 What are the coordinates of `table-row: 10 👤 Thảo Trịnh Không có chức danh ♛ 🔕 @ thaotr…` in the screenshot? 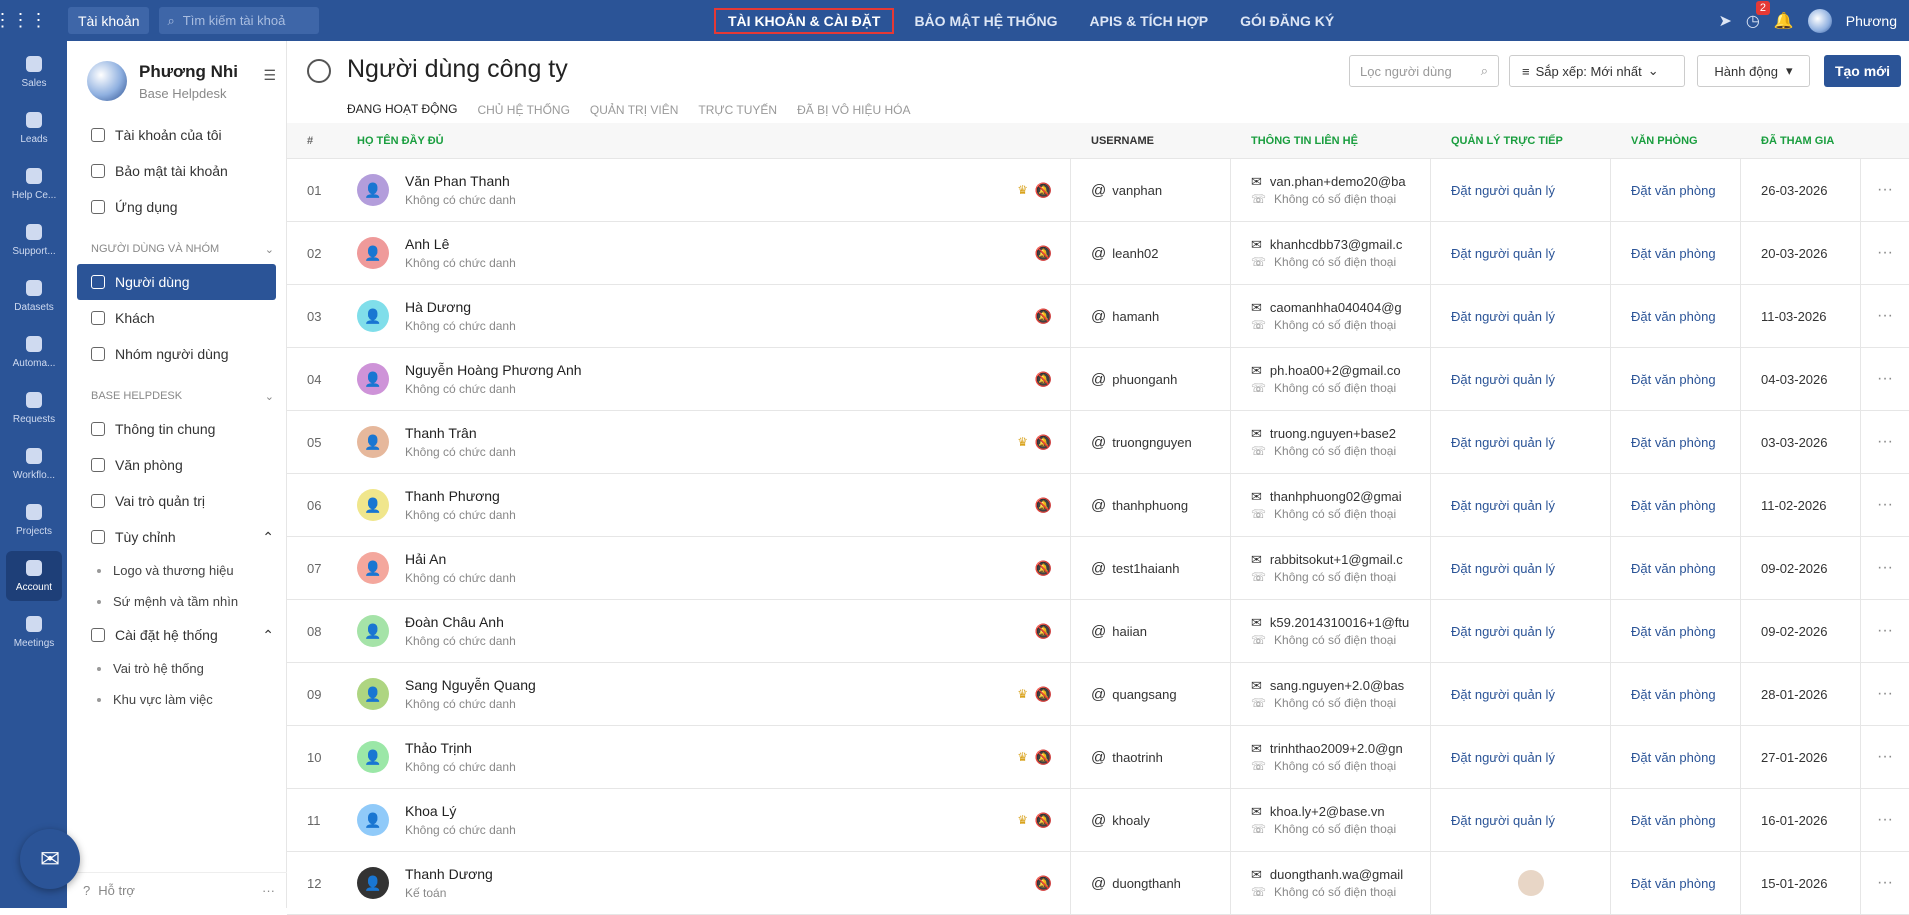 It's located at (1098, 757).